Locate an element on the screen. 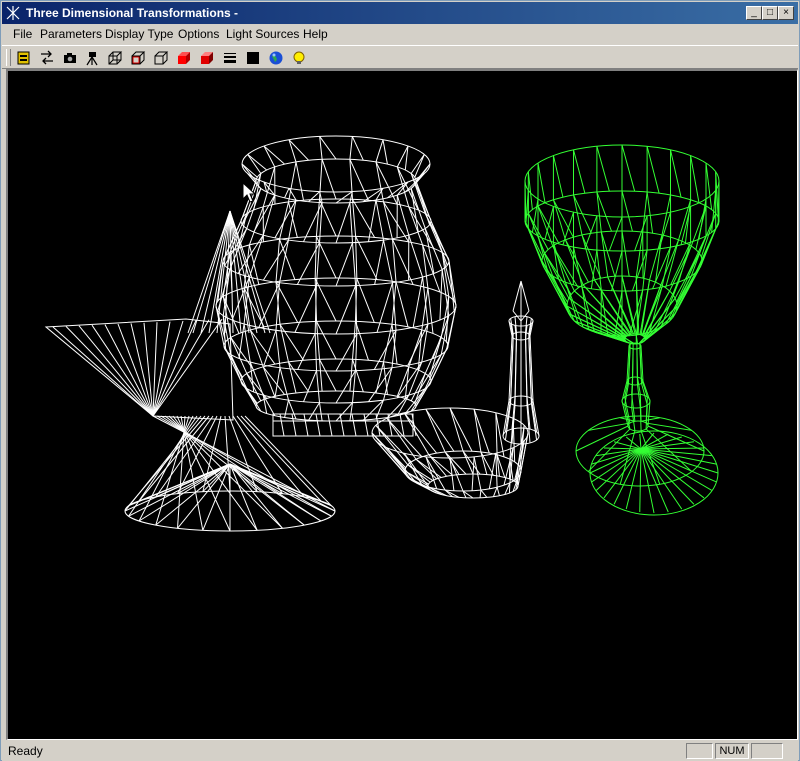 Image resolution: width=800 pixels, height=761 pixels. minimize-button: _ is located at coordinates (754, 13).